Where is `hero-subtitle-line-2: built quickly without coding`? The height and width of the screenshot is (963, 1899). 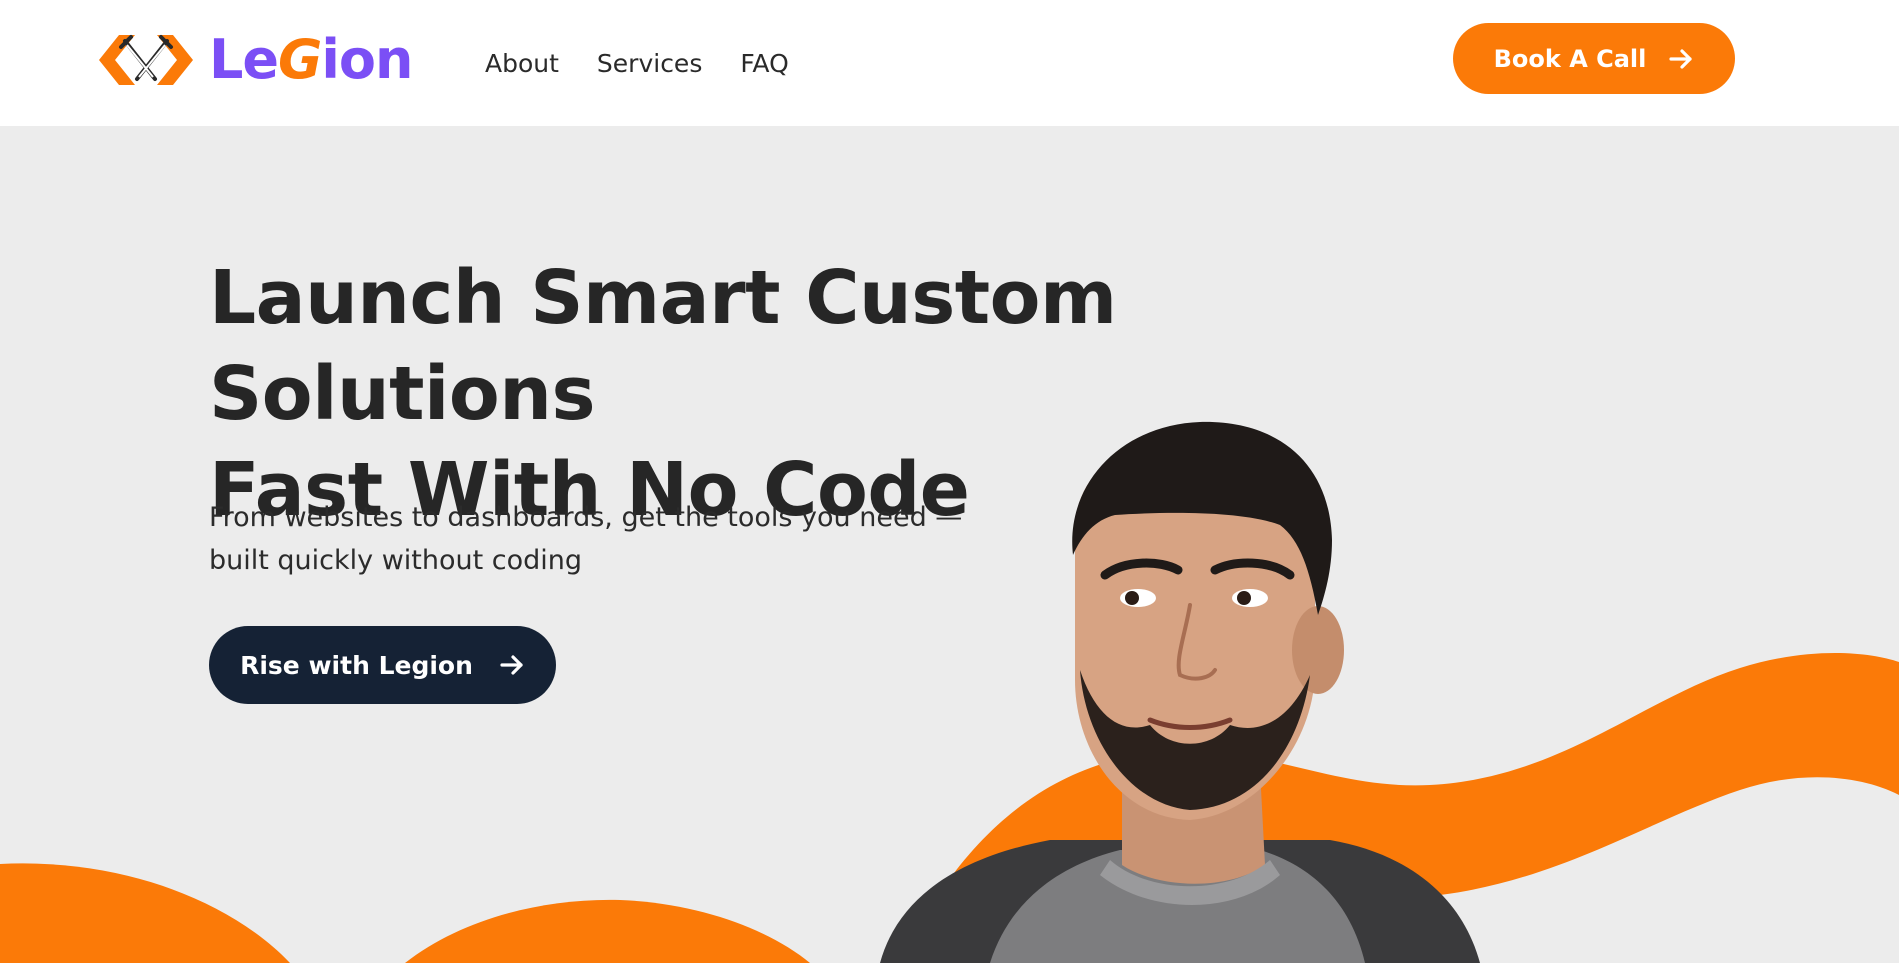
hero-subtitle-line-2: built quickly without coding is located at coordinates (396, 560).